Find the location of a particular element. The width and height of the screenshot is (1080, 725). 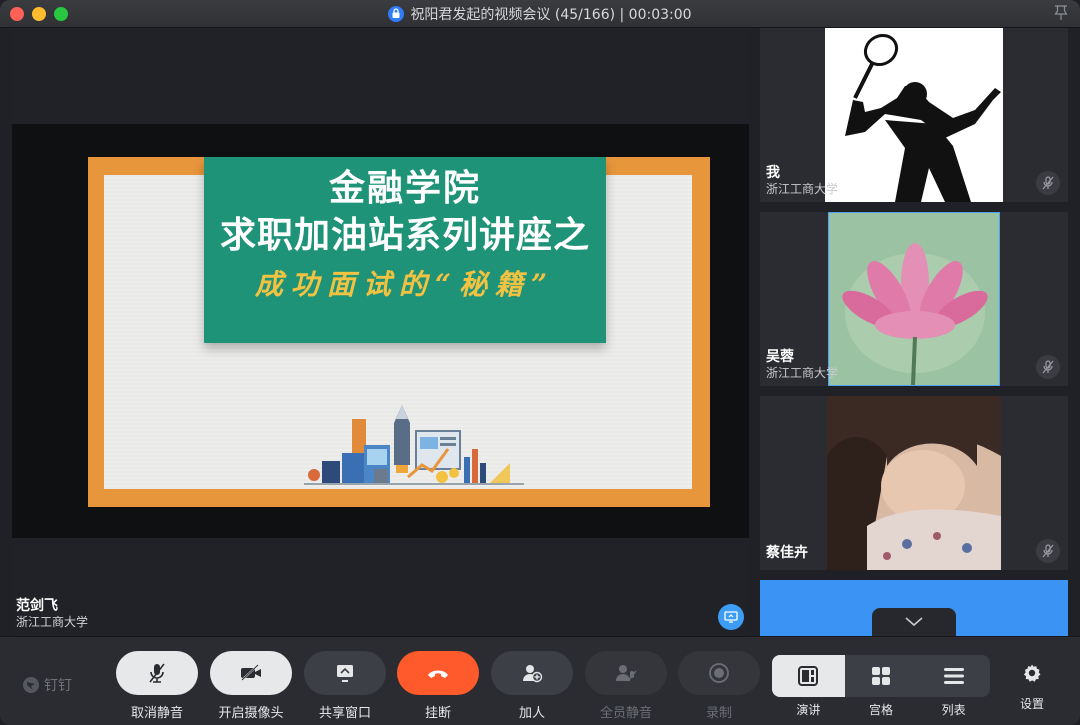

mute-all-button: 全员静音 is located at coordinates (626, 686).